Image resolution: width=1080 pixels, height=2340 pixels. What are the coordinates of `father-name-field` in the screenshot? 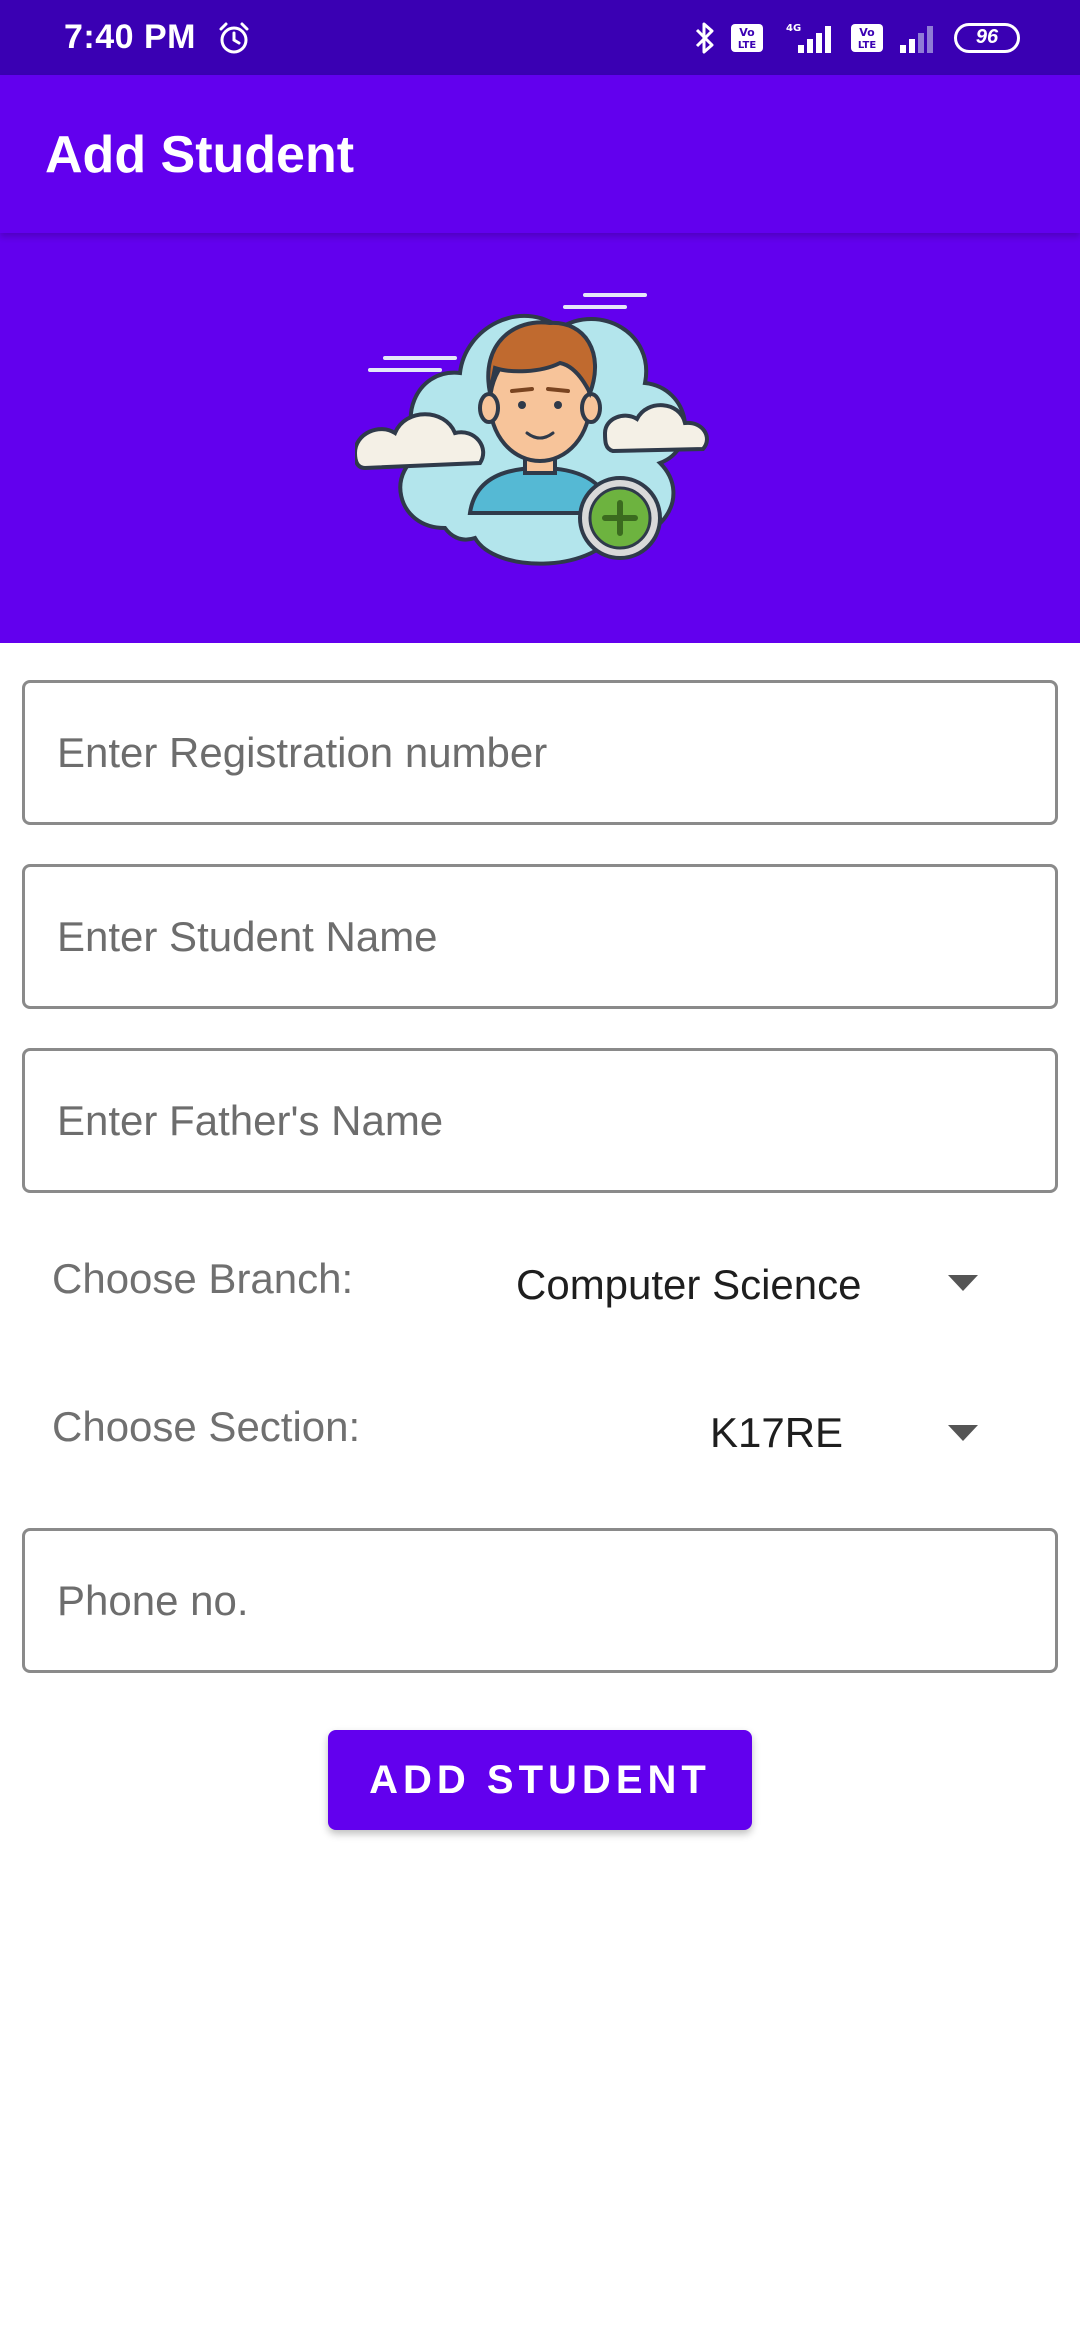 It's located at (540, 1120).